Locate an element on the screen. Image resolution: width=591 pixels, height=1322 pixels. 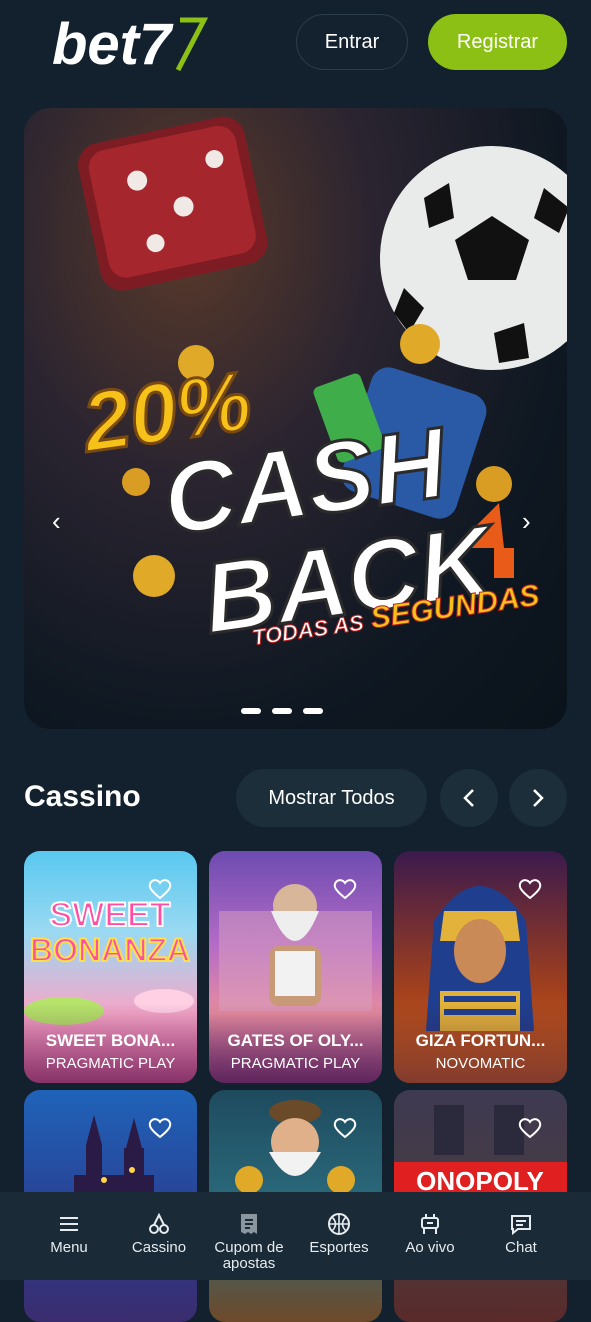
chevron-left-icon is located at coordinates (468, 798).